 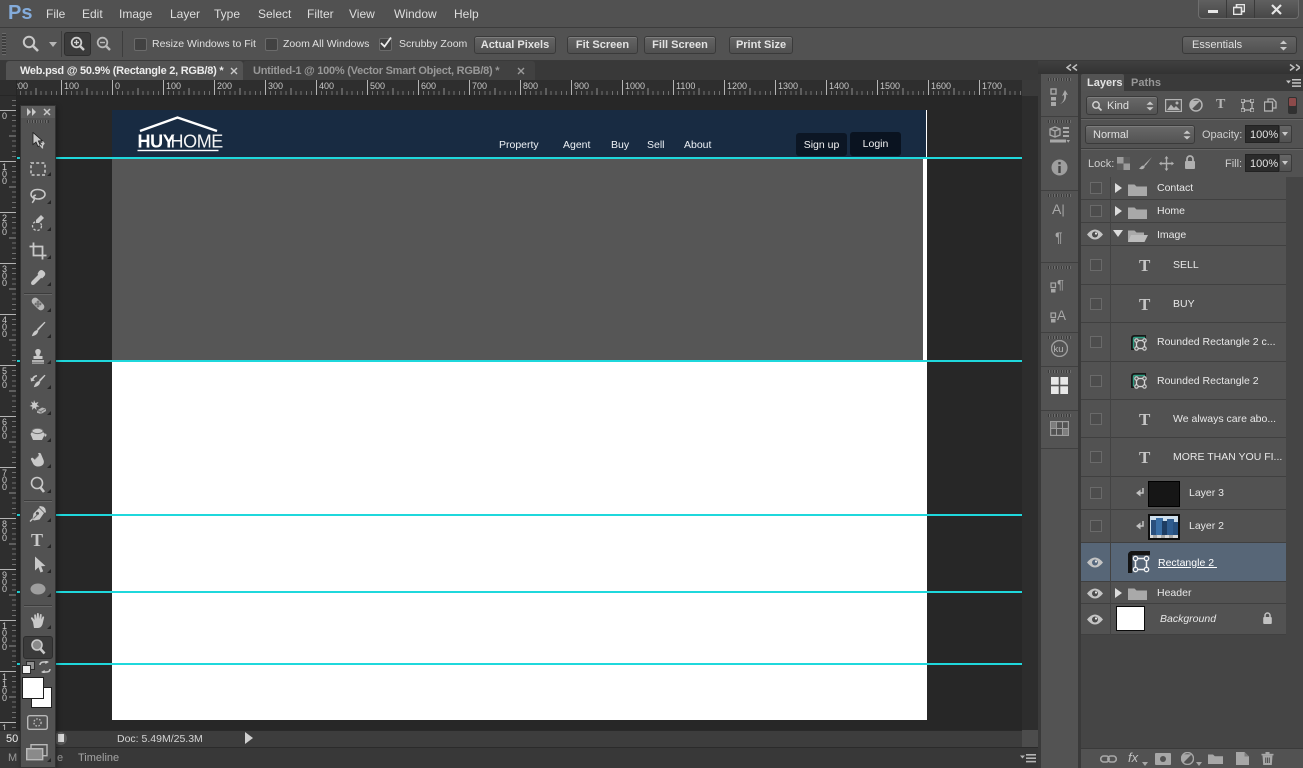 What do you see at coordinates (1059, 349) in the screenshot?
I see `svg-text: ku` at bounding box center [1059, 349].